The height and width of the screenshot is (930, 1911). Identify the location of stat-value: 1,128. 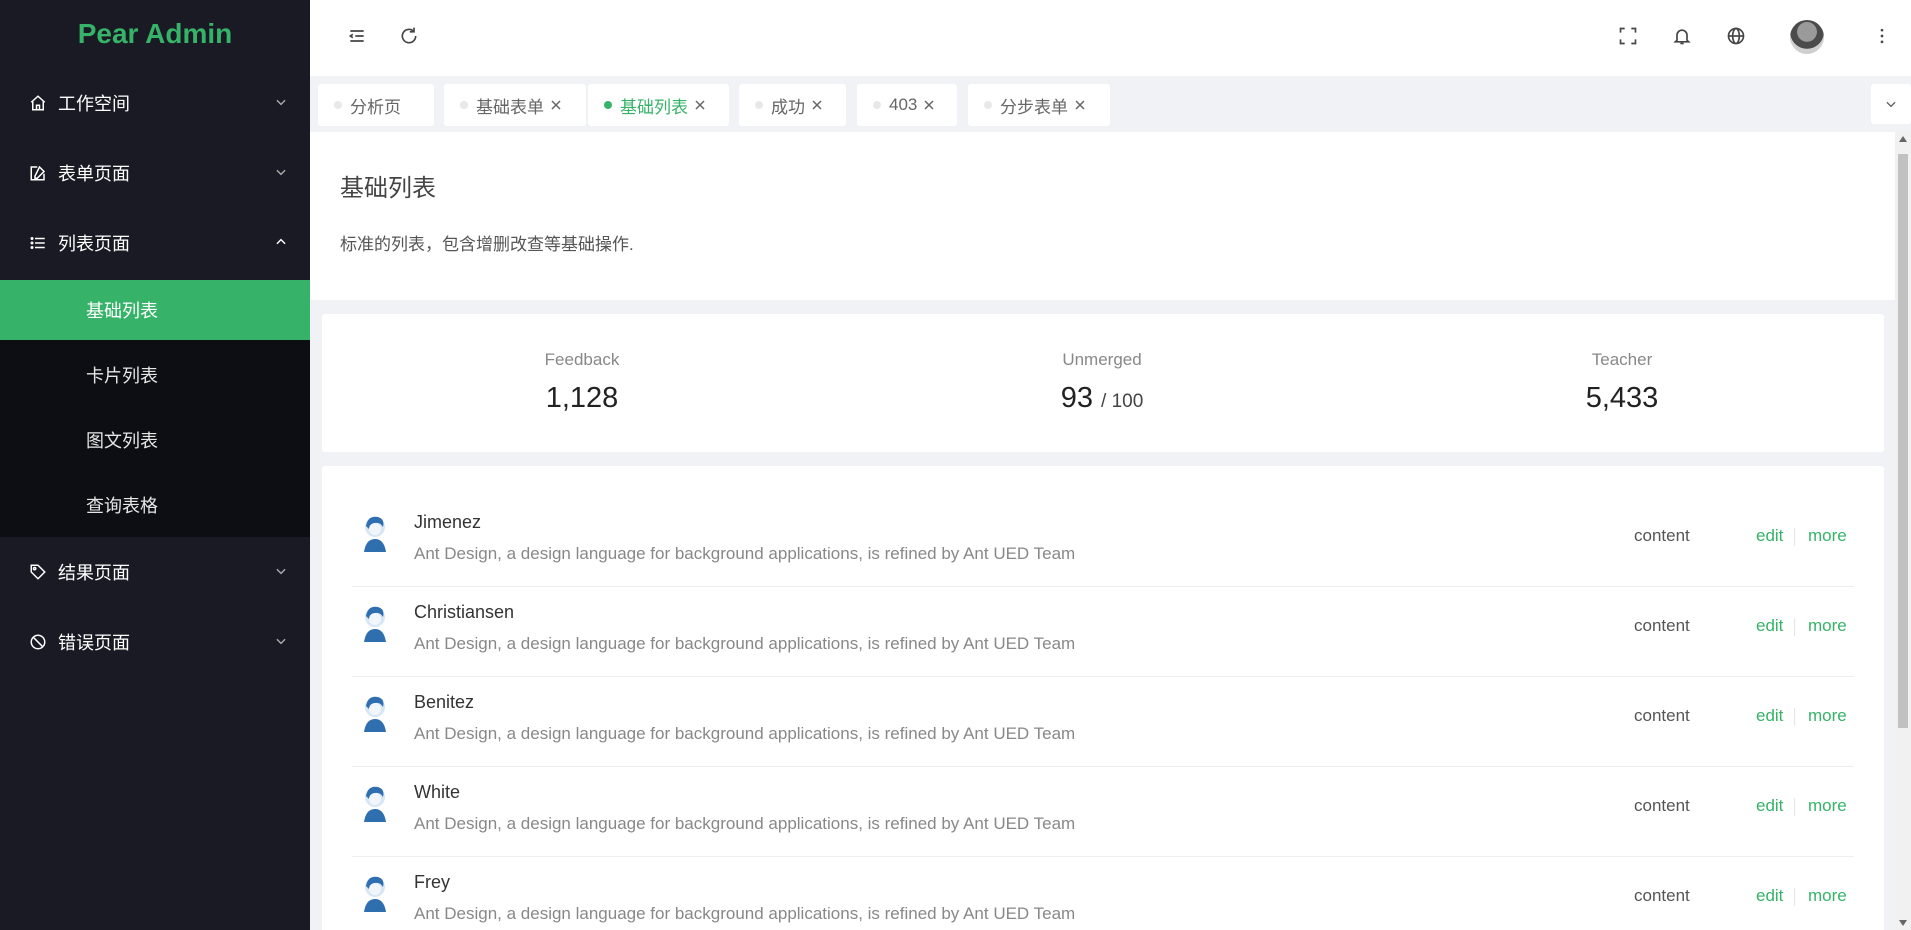
(582, 398).